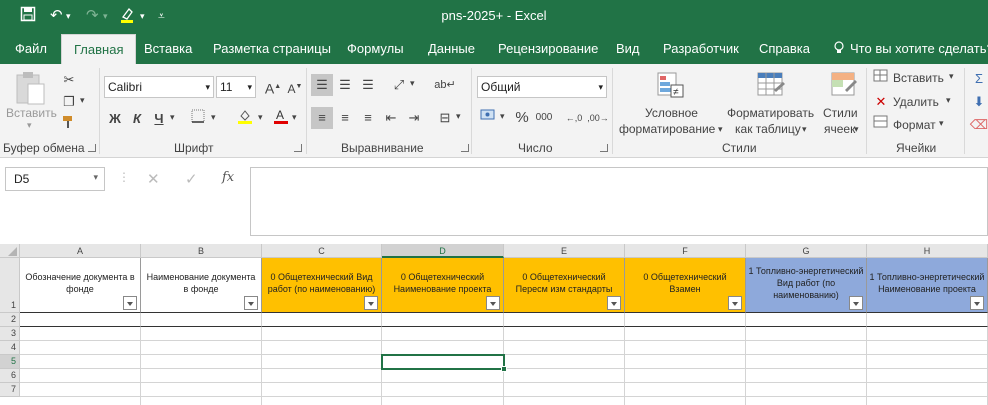  I want to click on header-cell-e1: 0 Общетехнический Пересм изм стандарты, so click(564, 285).